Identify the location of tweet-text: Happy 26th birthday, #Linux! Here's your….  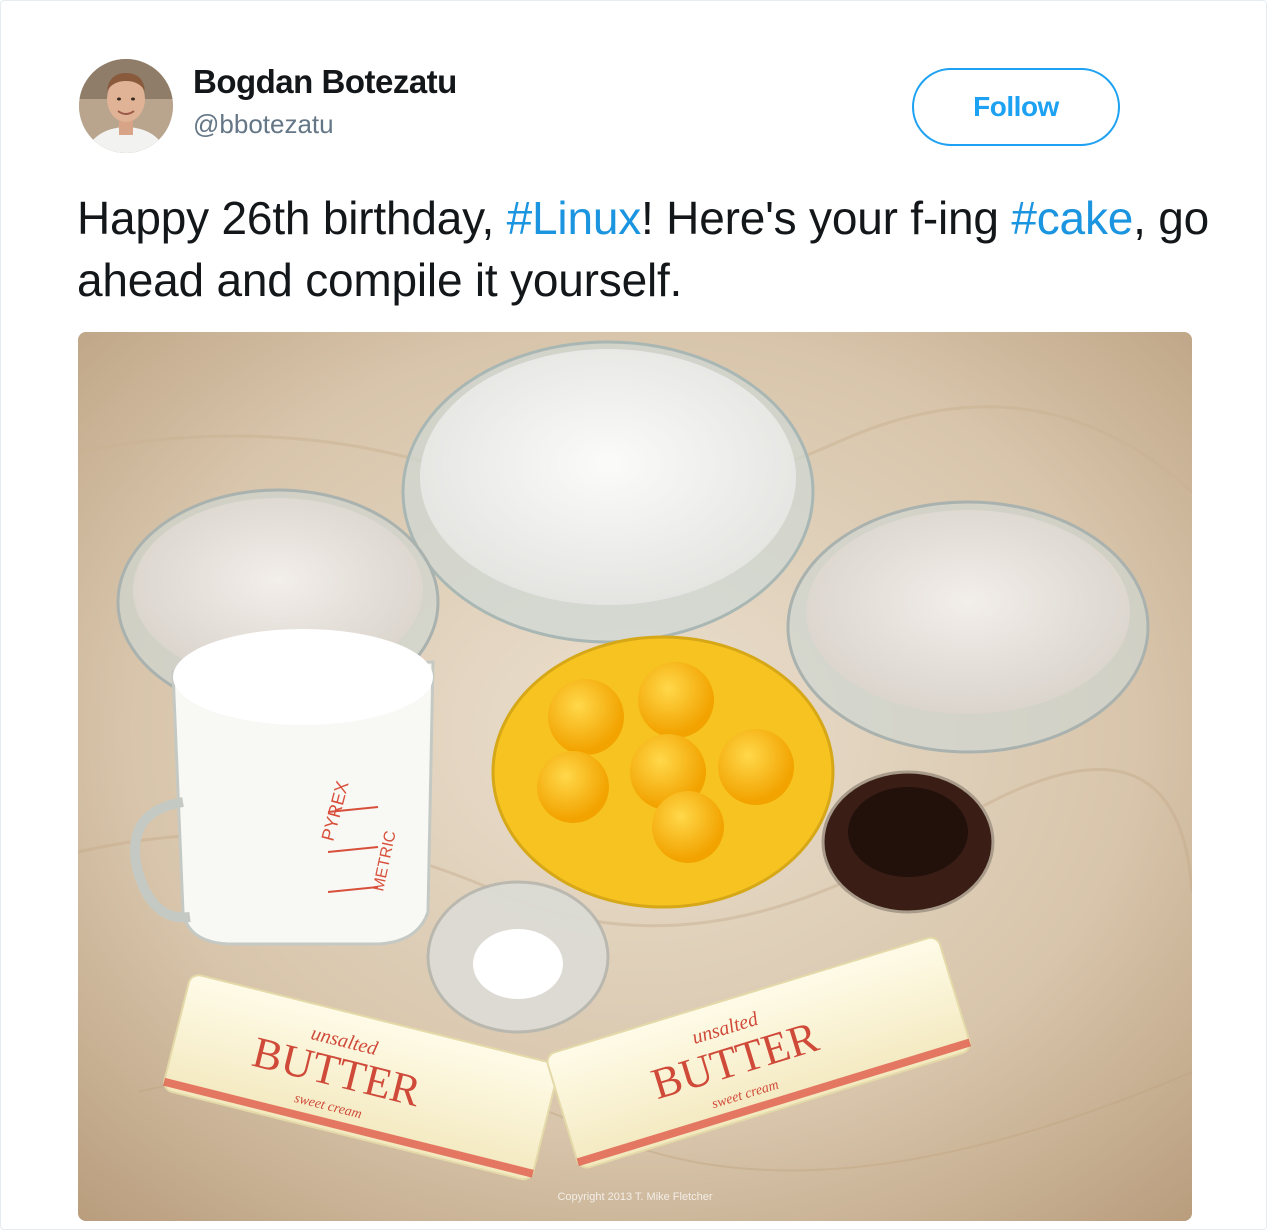
(647, 249).